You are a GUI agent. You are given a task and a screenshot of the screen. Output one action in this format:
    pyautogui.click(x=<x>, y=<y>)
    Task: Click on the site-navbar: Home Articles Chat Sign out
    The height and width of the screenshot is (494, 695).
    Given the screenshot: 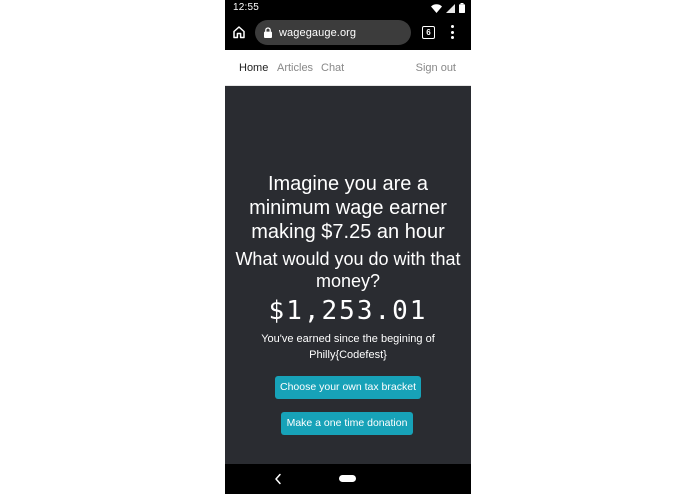 What is the action you would take?
    pyautogui.click(x=348, y=68)
    